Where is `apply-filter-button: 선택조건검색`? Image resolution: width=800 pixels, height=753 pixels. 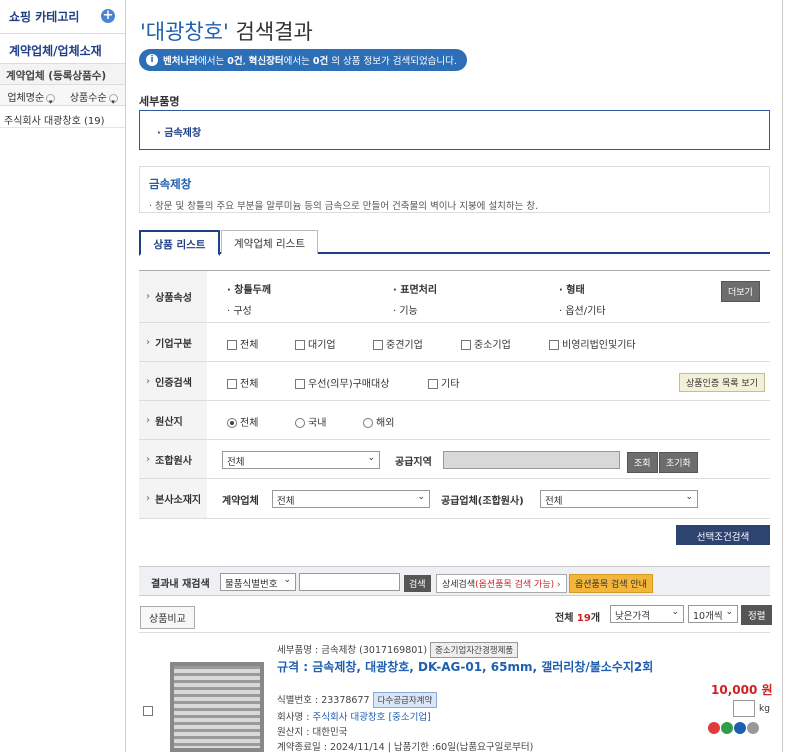
apply-filter-button: 선택조건검색 is located at coordinates (723, 535).